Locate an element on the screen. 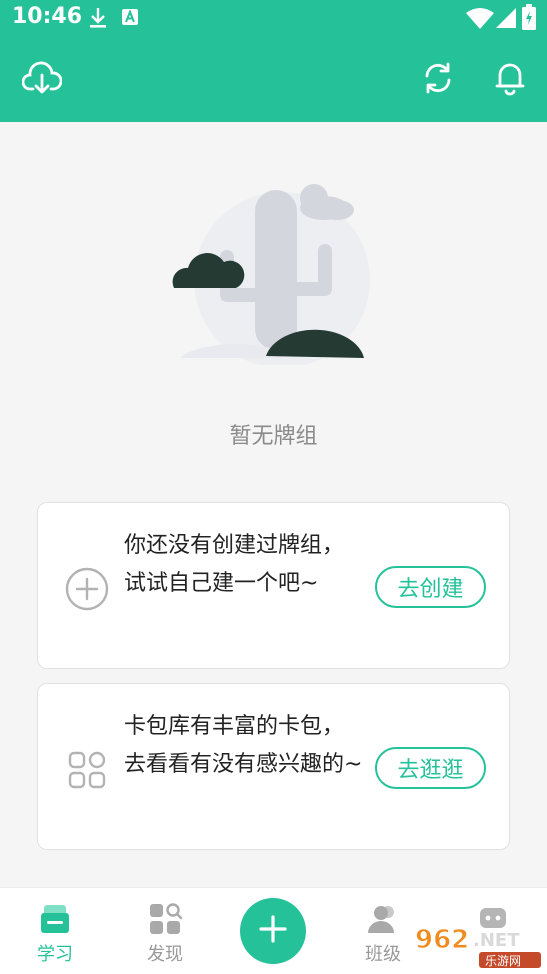  empty-state-text: 暂无牌组 is located at coordinates (273, 436).